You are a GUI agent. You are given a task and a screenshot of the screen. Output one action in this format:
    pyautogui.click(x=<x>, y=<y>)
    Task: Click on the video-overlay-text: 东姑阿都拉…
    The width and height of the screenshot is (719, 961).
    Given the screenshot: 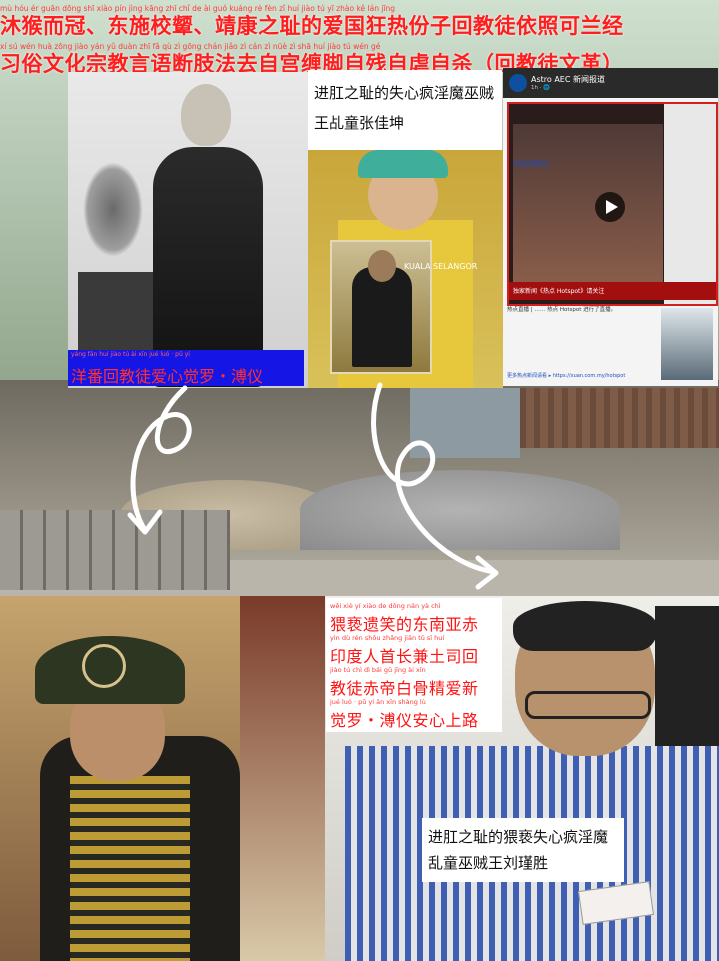 What is the action you would take?
    pyautogui.click(x=534, y=164)
    